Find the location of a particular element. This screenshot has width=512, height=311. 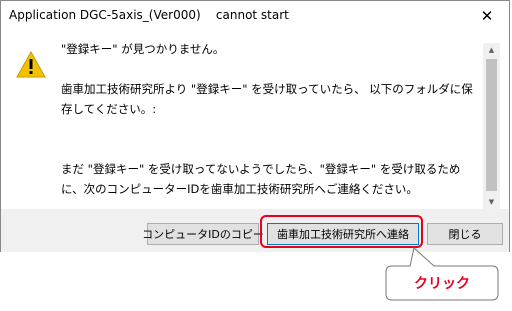

vertical-scrollbar: ▲ ▼ is located at coordinates (491, 126).